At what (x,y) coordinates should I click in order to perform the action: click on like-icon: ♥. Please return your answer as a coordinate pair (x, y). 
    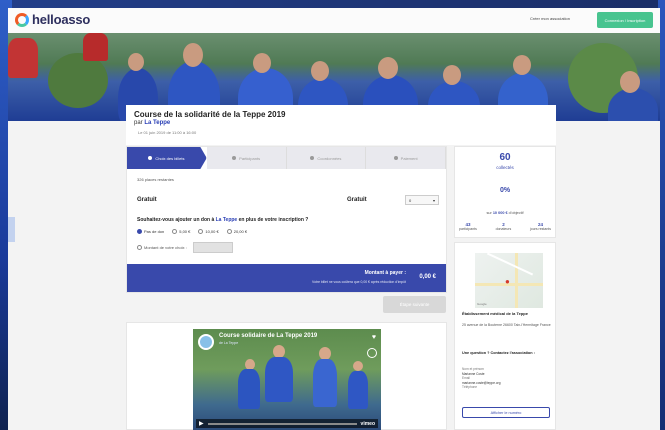
    Looking at the image, I should click on (374, 337).